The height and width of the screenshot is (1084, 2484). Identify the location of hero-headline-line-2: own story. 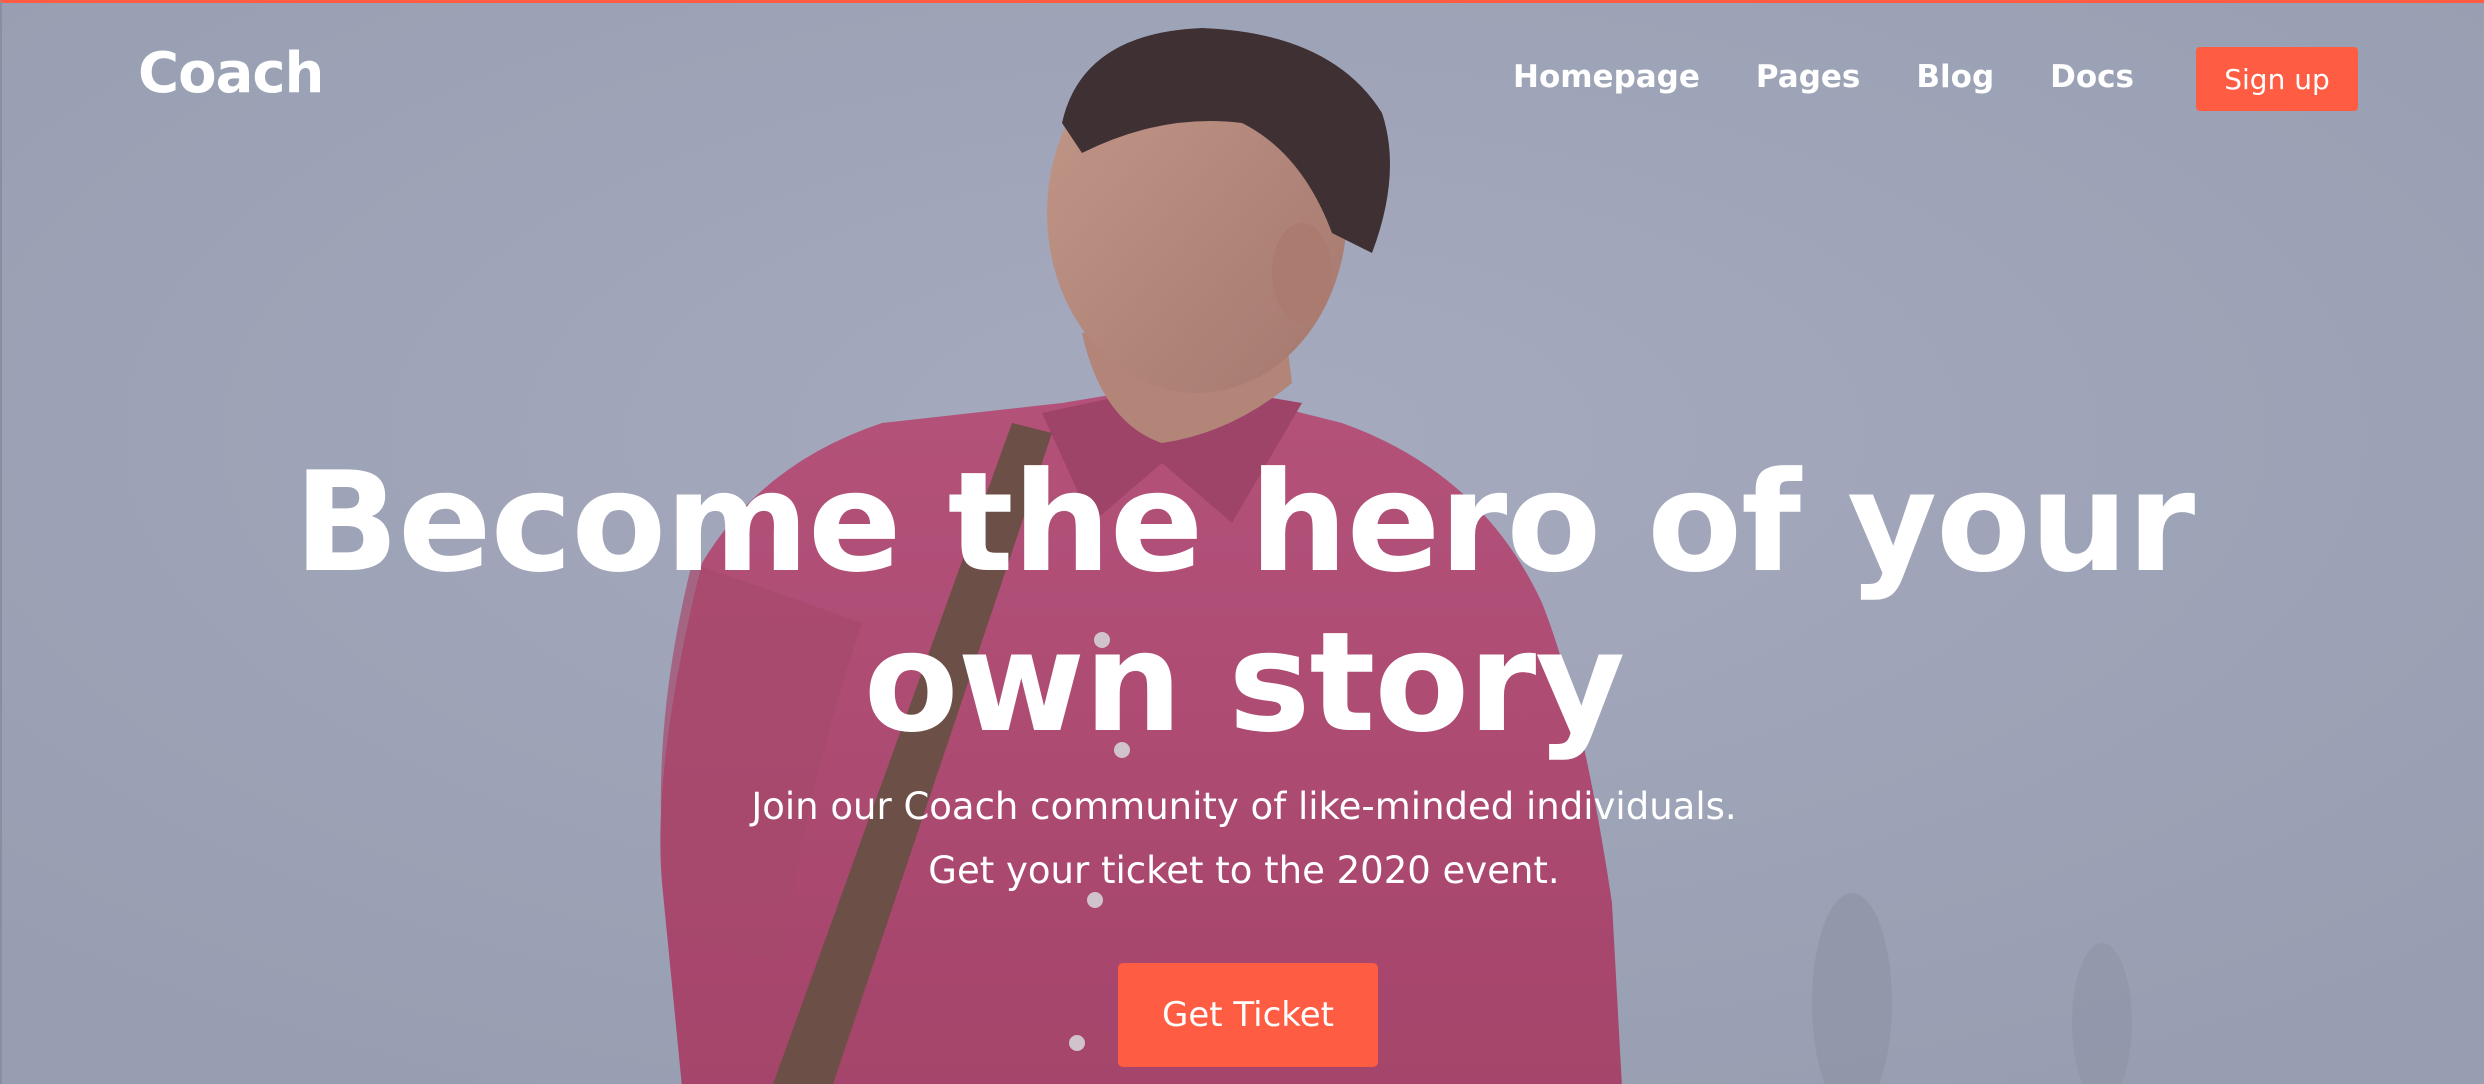
(1244, 682).